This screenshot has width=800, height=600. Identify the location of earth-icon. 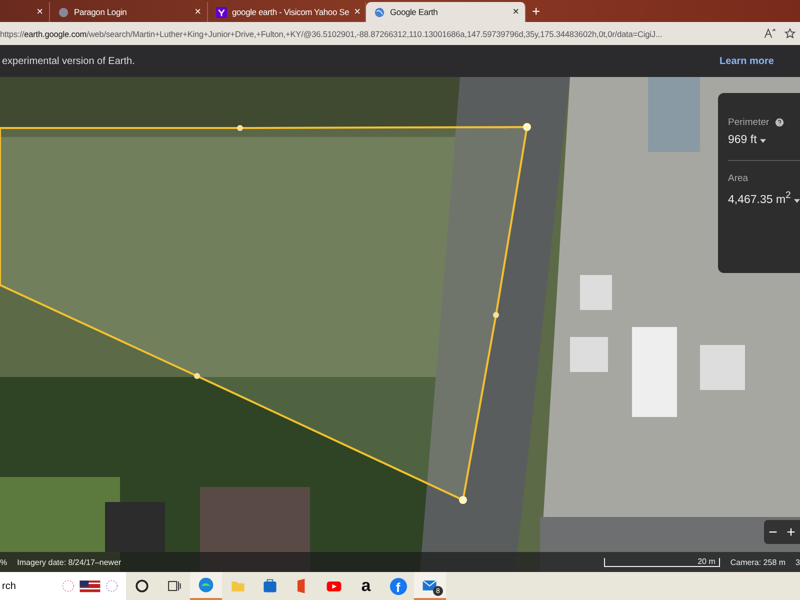
(379, 12).